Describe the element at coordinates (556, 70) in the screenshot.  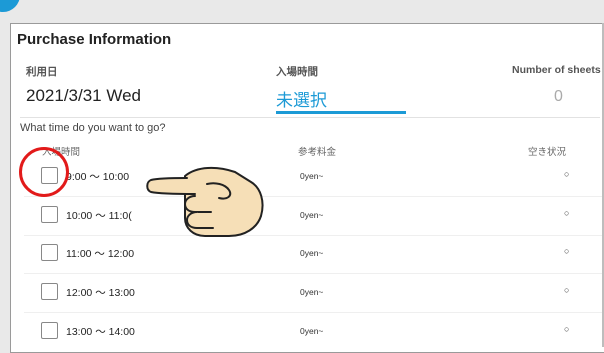
I see `sheets-label: Number of sheets` at that location.